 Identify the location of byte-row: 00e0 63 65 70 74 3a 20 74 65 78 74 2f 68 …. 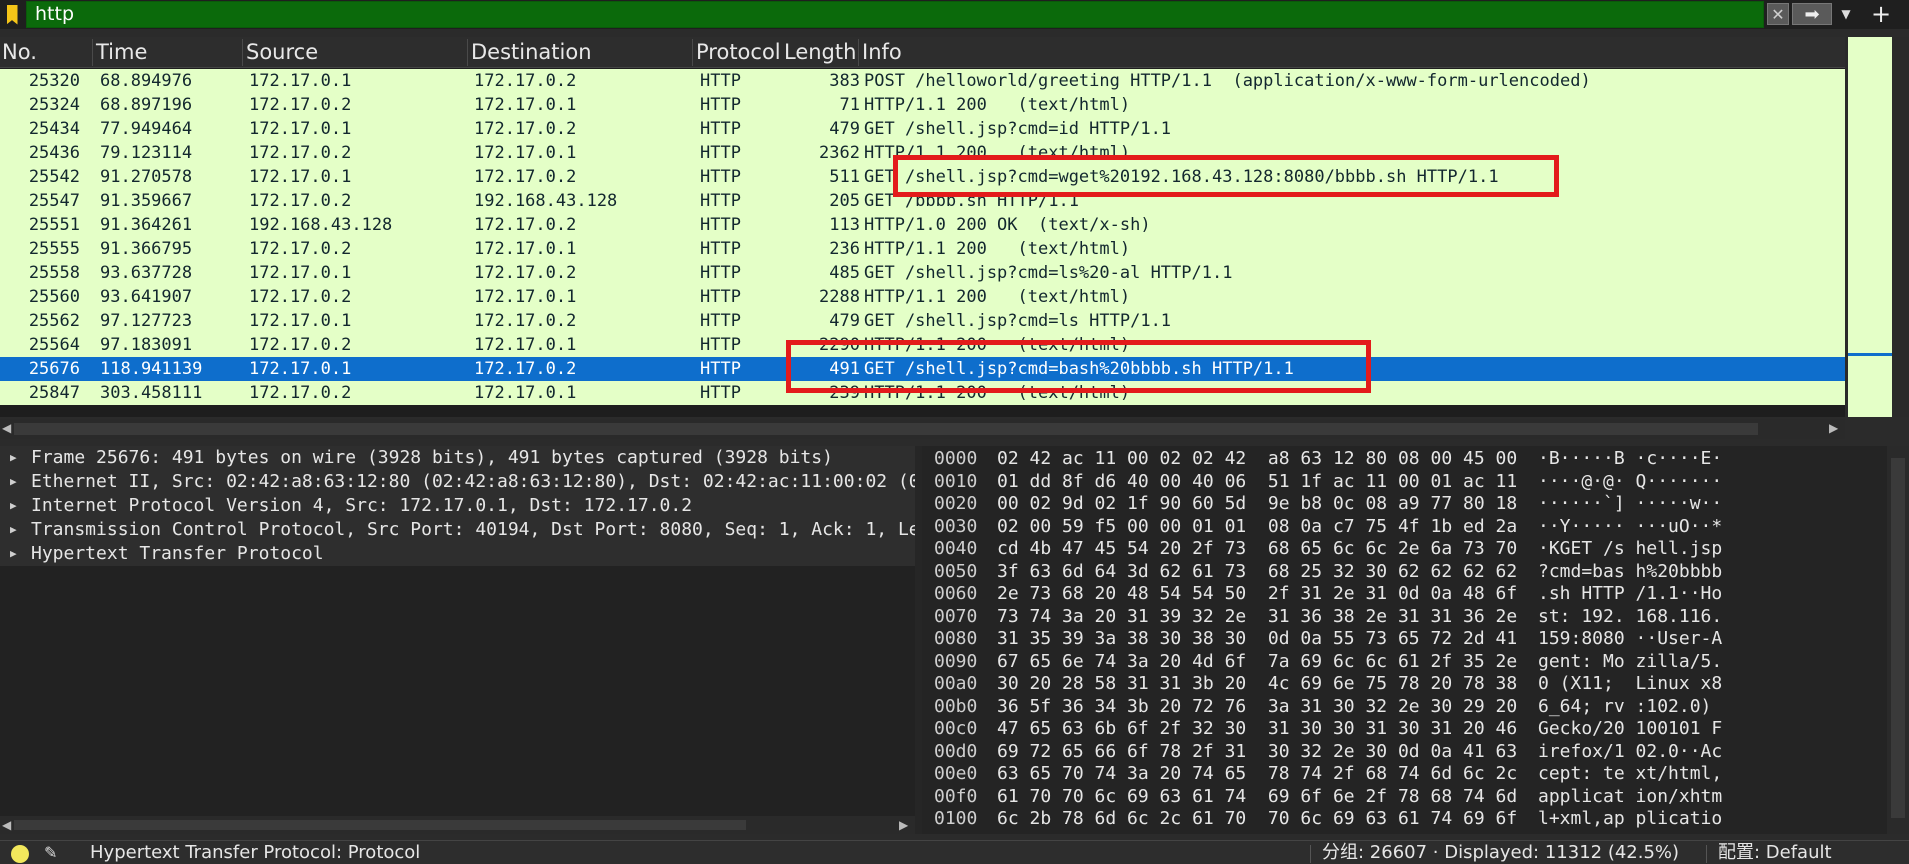
(1404, 774).